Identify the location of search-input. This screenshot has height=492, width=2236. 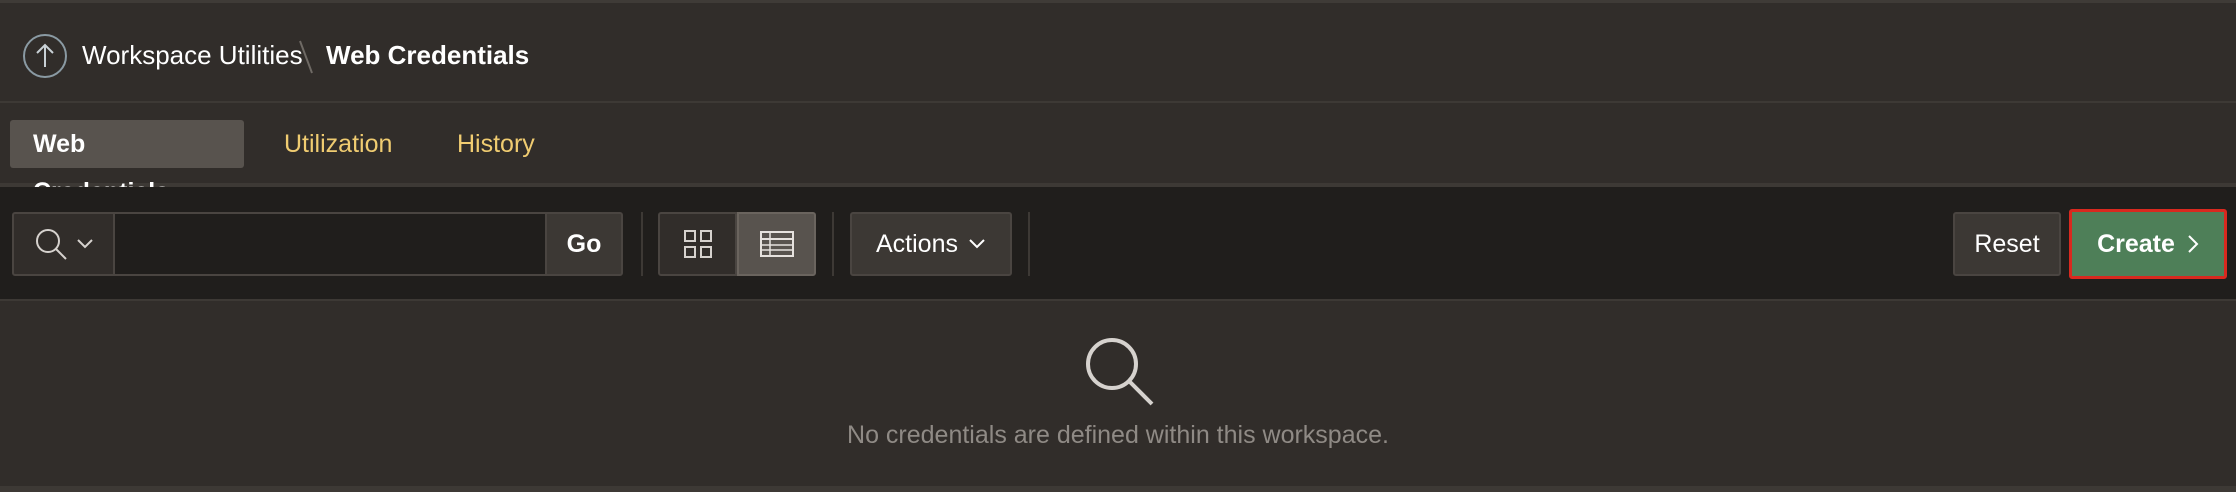
(330, 244).